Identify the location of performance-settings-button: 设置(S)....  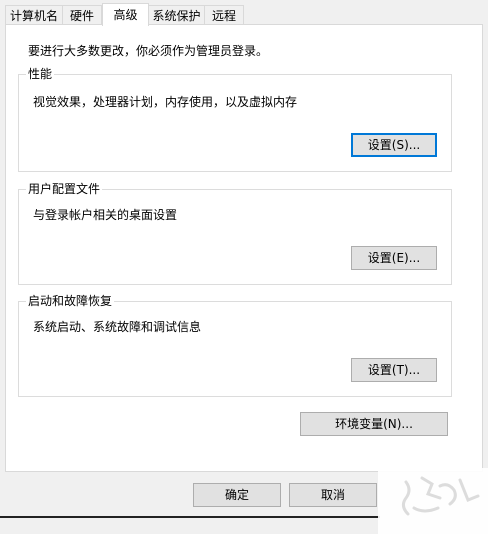
(394, 145).